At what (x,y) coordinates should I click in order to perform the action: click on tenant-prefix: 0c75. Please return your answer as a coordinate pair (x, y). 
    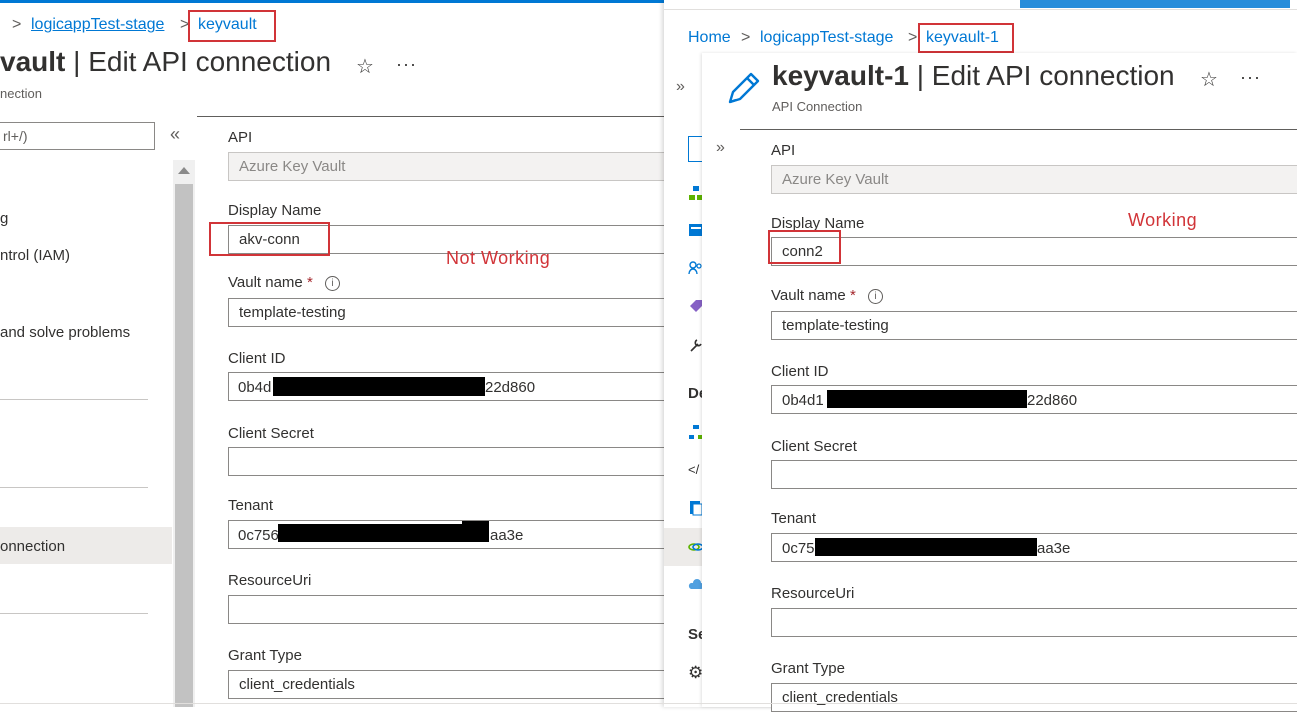
    Looking at the image, I should click on (798, 548).